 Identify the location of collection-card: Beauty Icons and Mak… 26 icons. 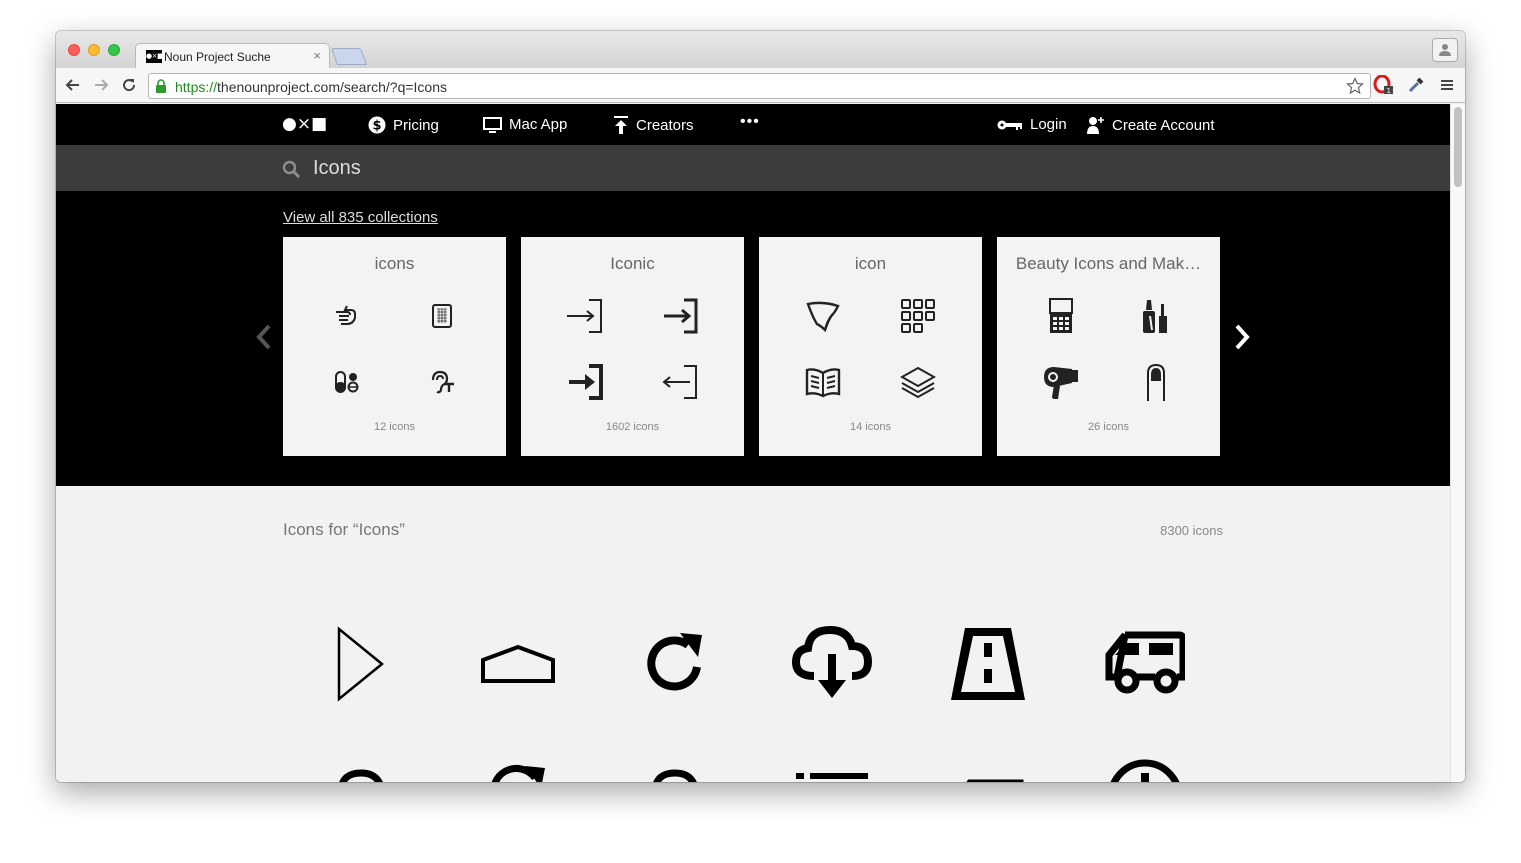
(1108, 346).